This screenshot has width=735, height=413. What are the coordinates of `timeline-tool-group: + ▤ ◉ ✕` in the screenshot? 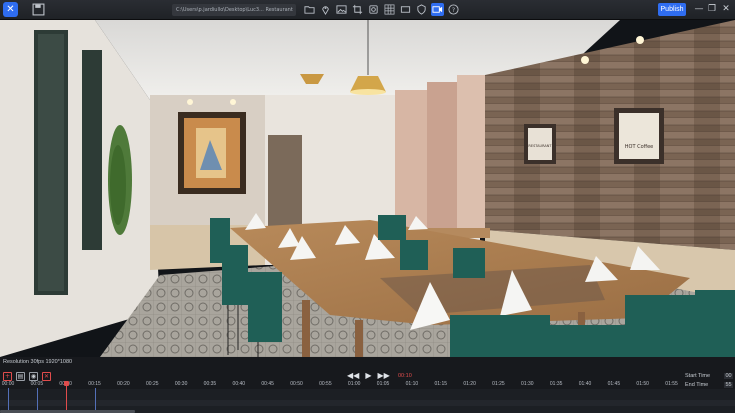 It's located at (27, 376).